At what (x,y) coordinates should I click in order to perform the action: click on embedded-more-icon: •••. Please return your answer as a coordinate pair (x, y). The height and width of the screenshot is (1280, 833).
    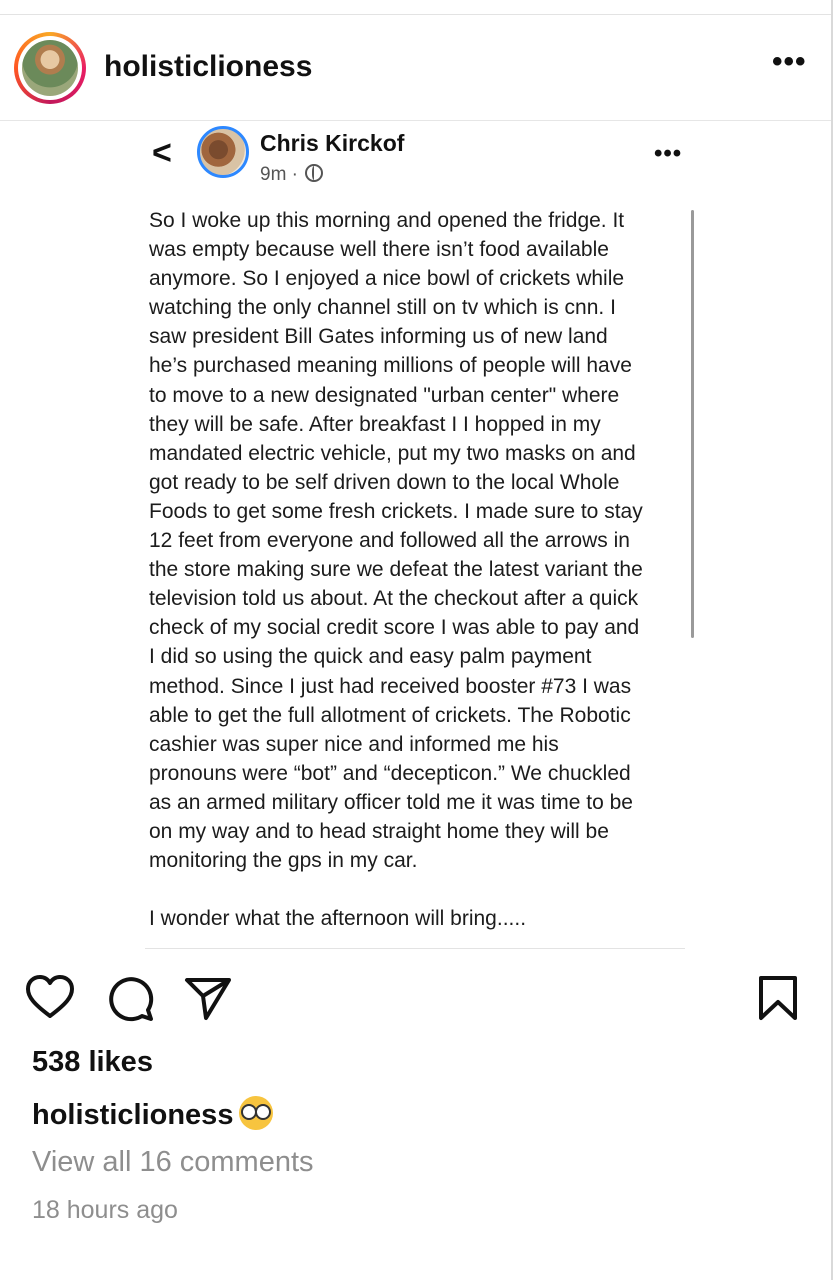
    Looking at the image, I should click on (668, 153).